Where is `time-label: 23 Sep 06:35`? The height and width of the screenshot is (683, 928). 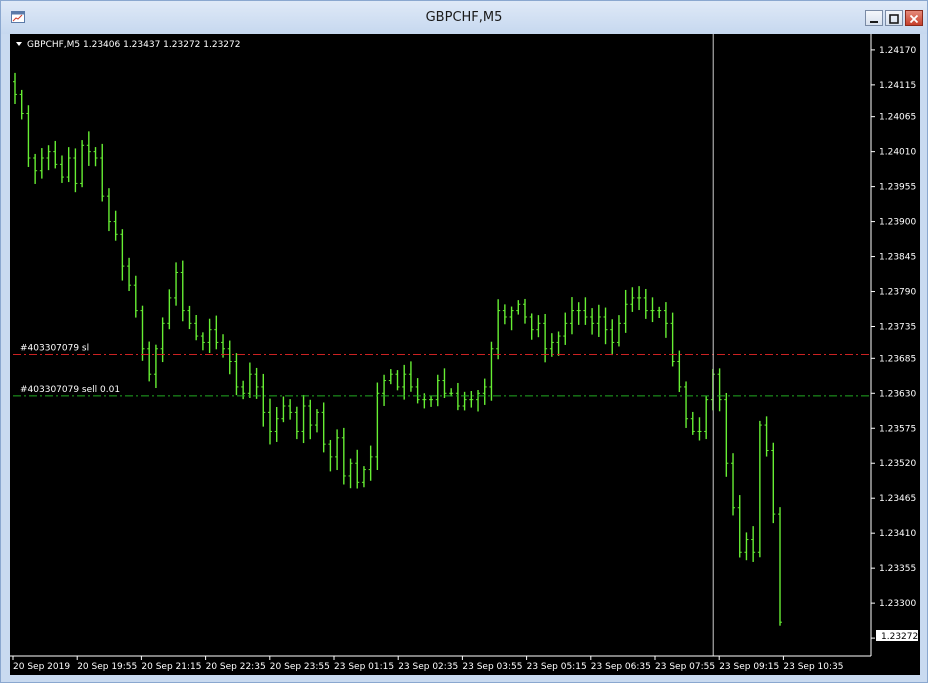 time-label: 23 Sep 06:35 is located at coordinates (621, 667).